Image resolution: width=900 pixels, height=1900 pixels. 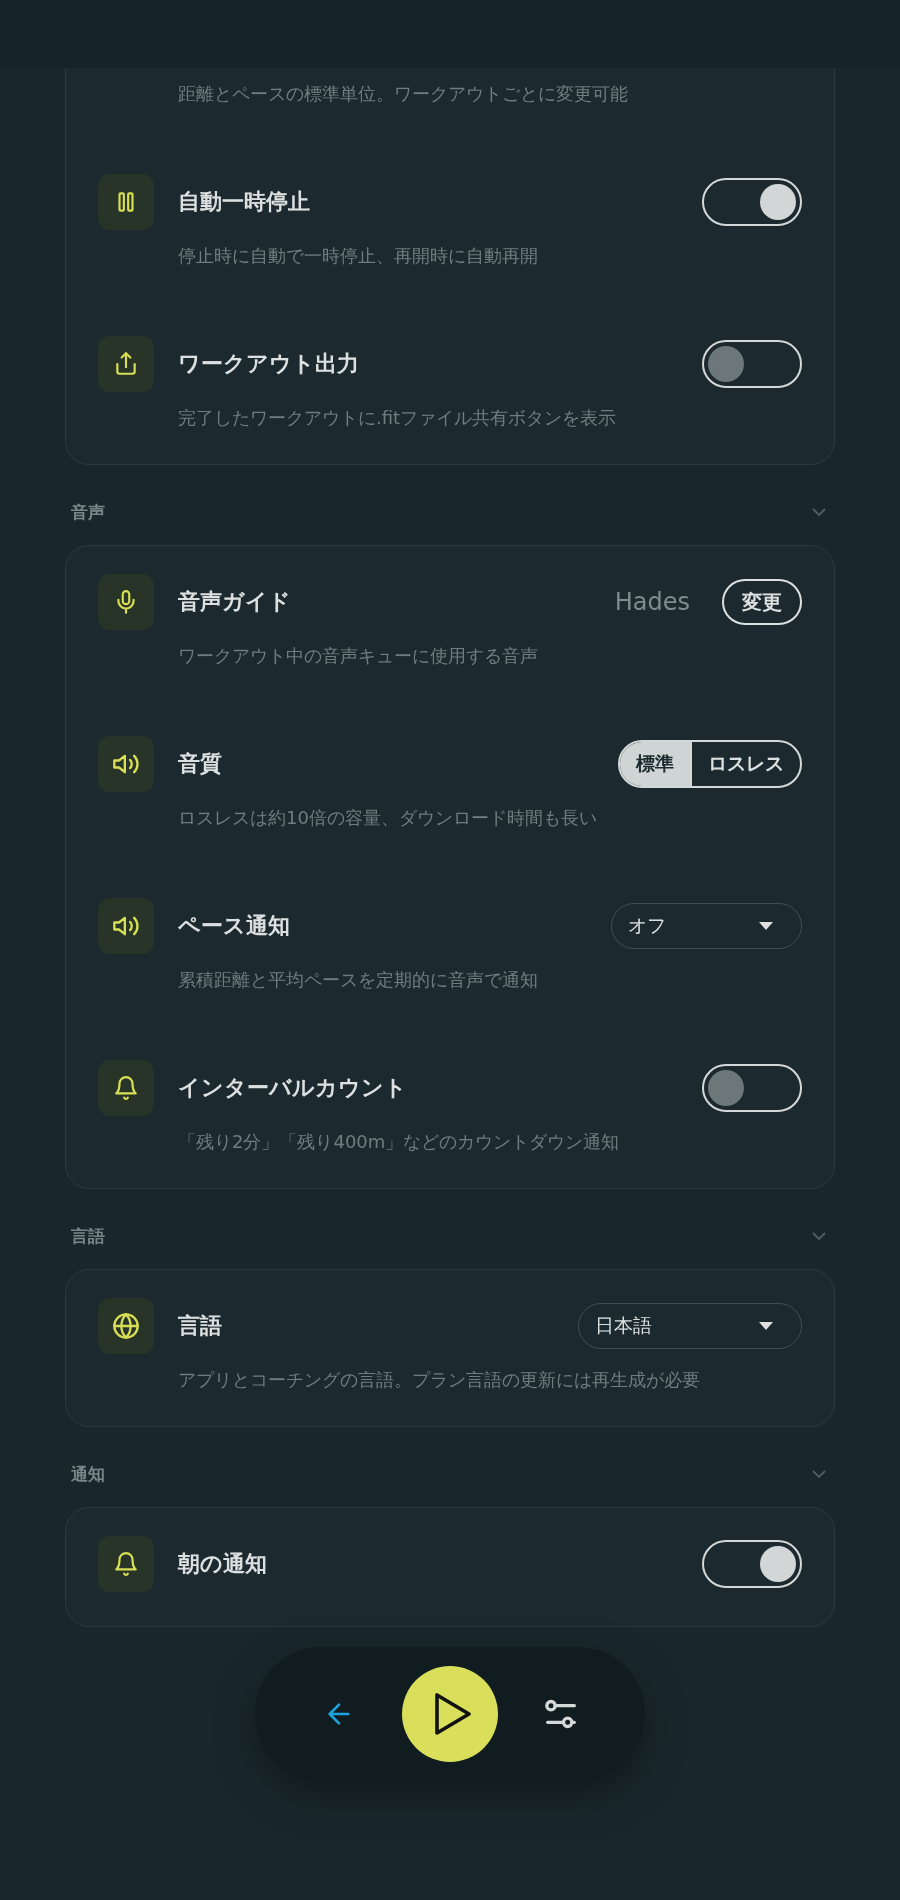 What do you see at coordinates (88, 1236) in the screenshot?
I see `section-title: 言語` at bounding box center [88, 1236].